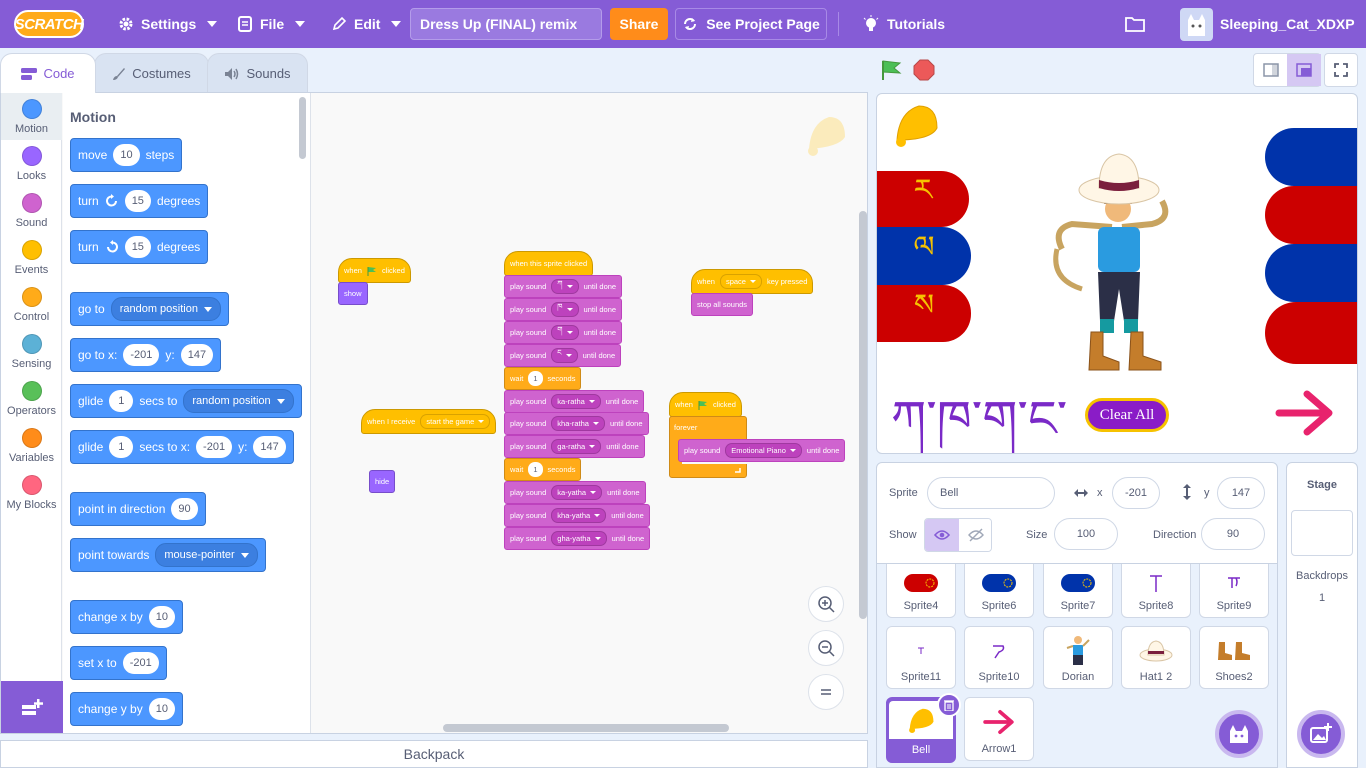 Image resolution: width=1366 pixels, height=768 pixels. Describe the element at coordinates (1086, 534) in the screenshot. I see `size-input: 100` at that location.